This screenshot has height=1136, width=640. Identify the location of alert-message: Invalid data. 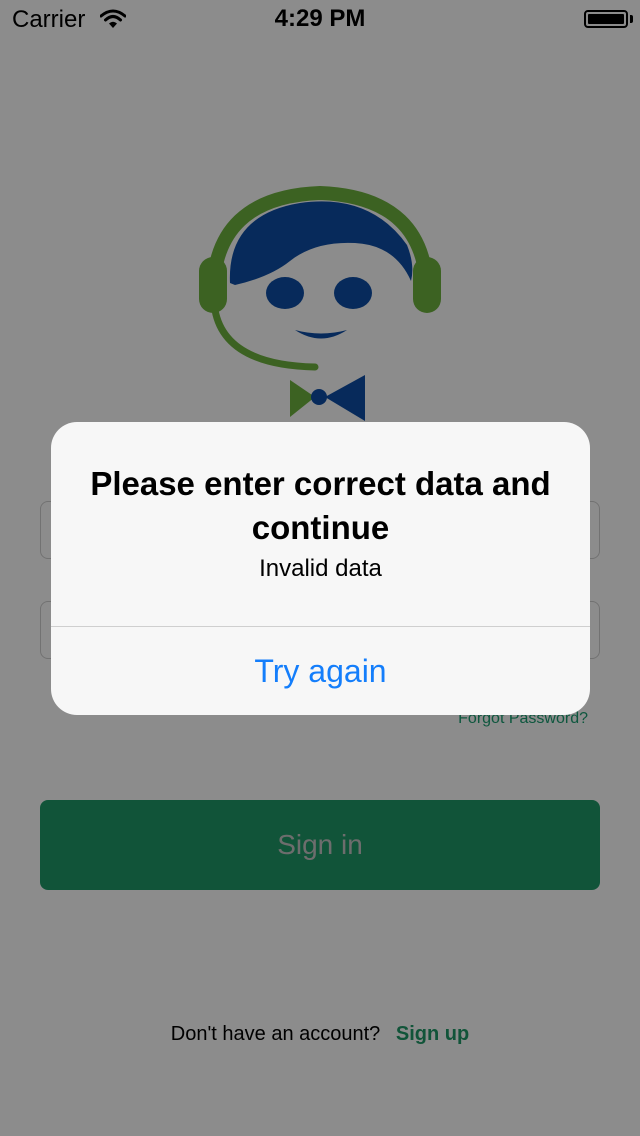
(320, 568).